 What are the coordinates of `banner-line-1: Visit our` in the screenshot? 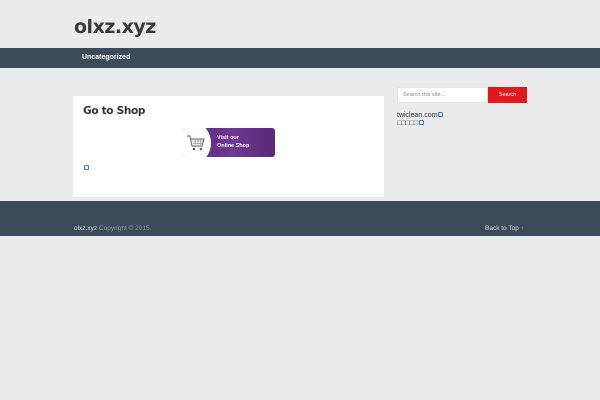 It's located at (228, 138).